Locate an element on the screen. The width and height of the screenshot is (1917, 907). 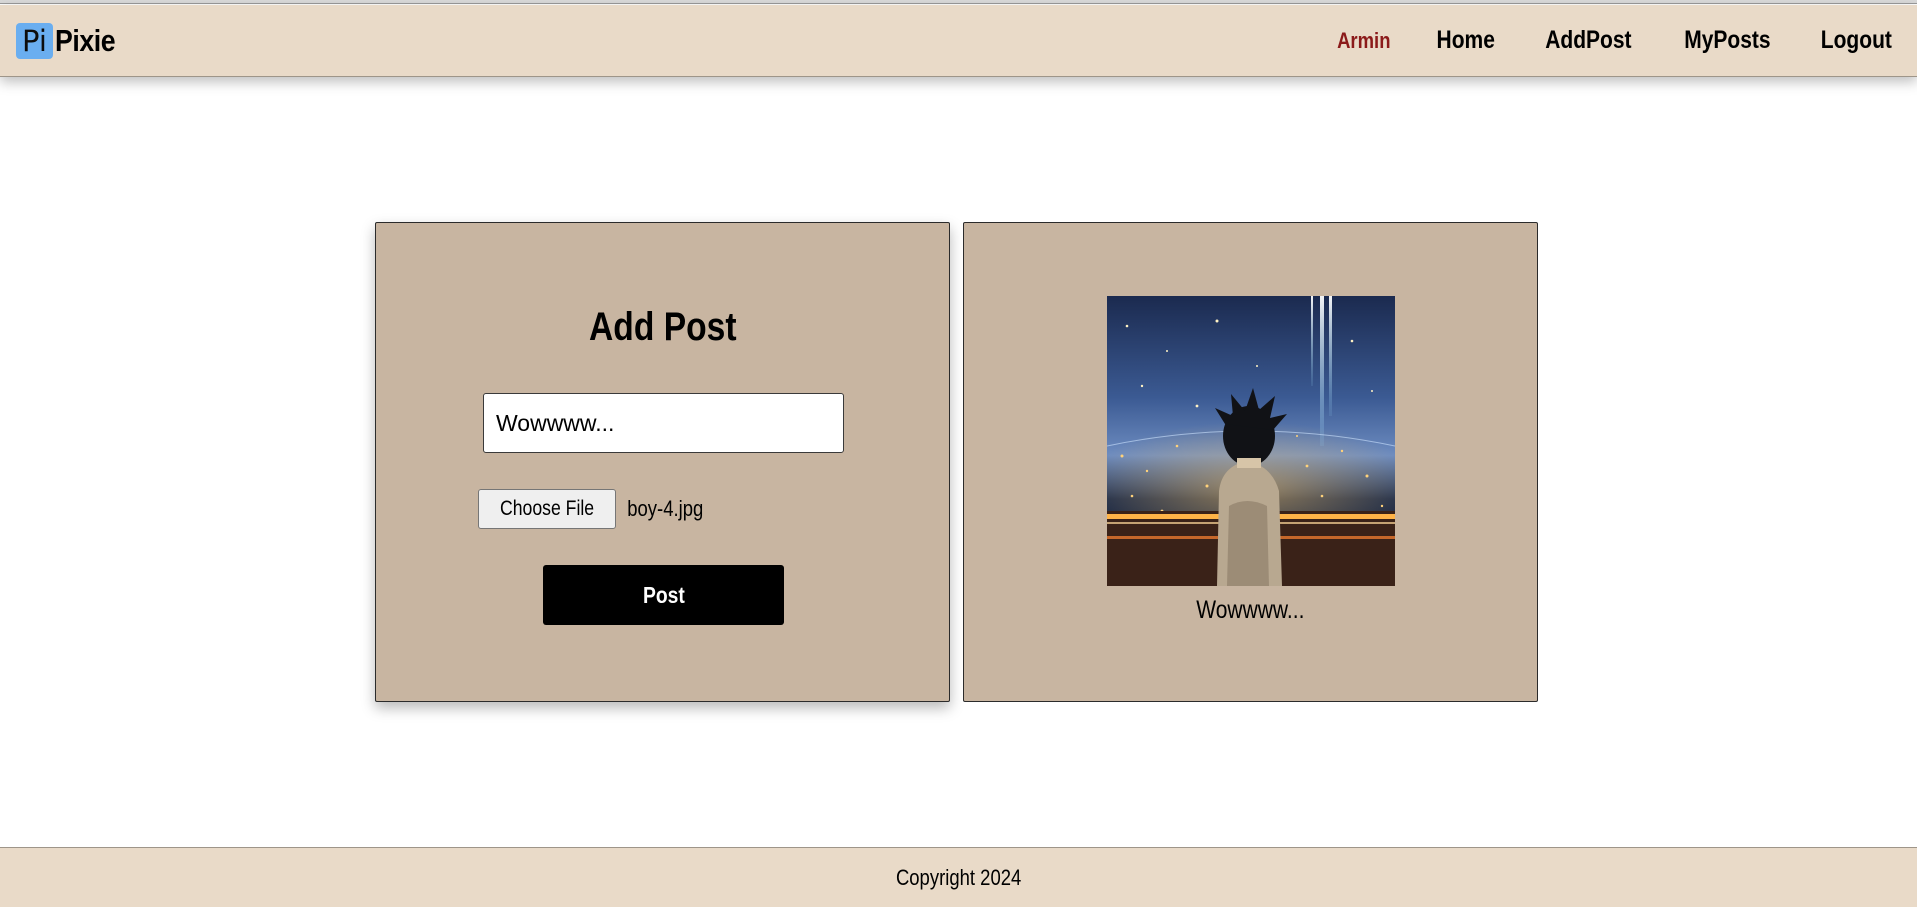
add-post-title: Add Post is located at coordinates (662, 327).